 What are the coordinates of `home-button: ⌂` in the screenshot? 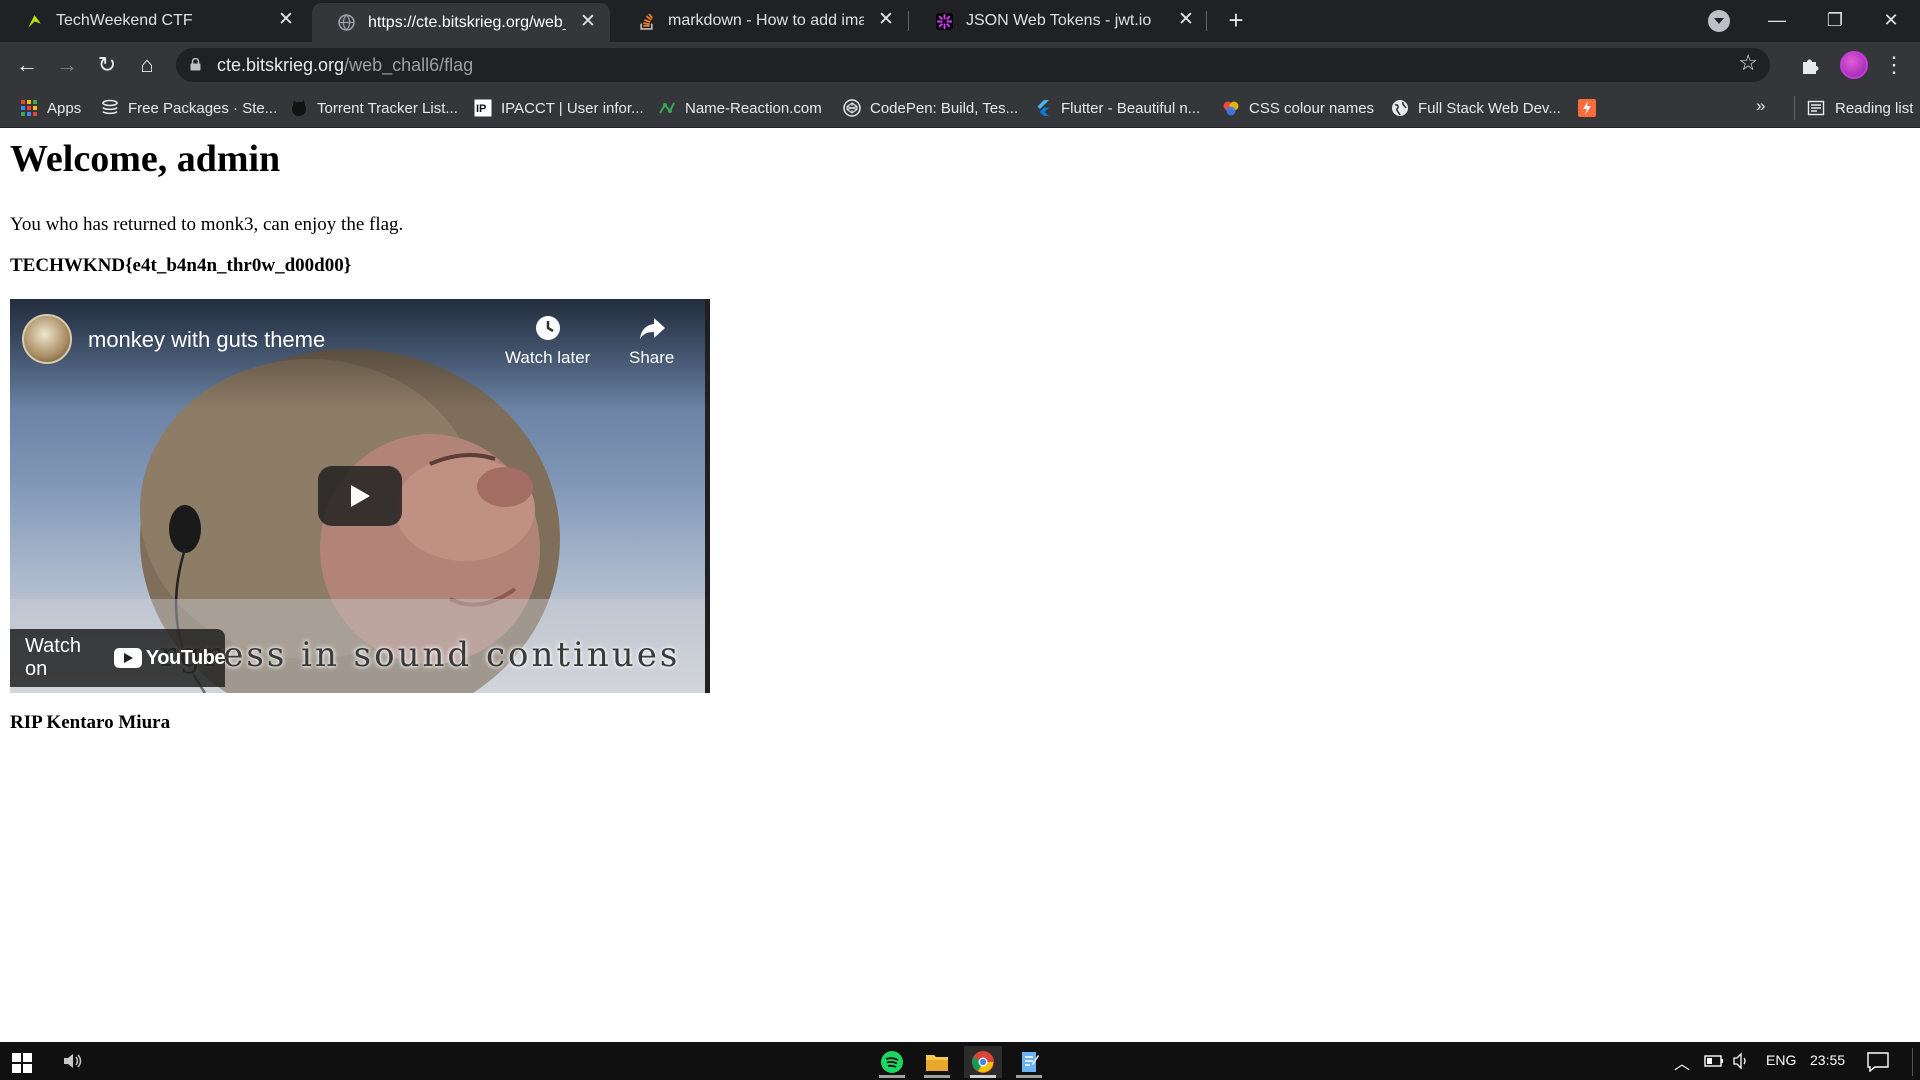 It's located at (147, 65).